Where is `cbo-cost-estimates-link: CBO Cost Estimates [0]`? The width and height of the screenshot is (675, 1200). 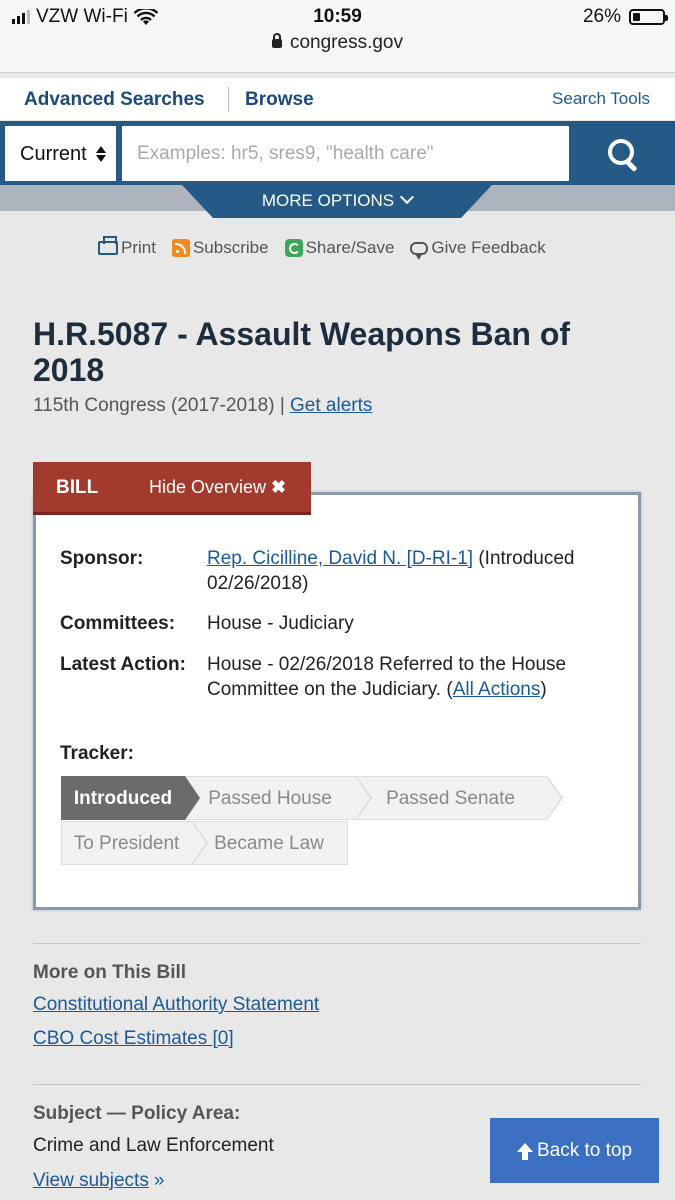
cbo-cost-estimates-link: CBO Cost Estimates [0] is located at coordinates (133, 1039).